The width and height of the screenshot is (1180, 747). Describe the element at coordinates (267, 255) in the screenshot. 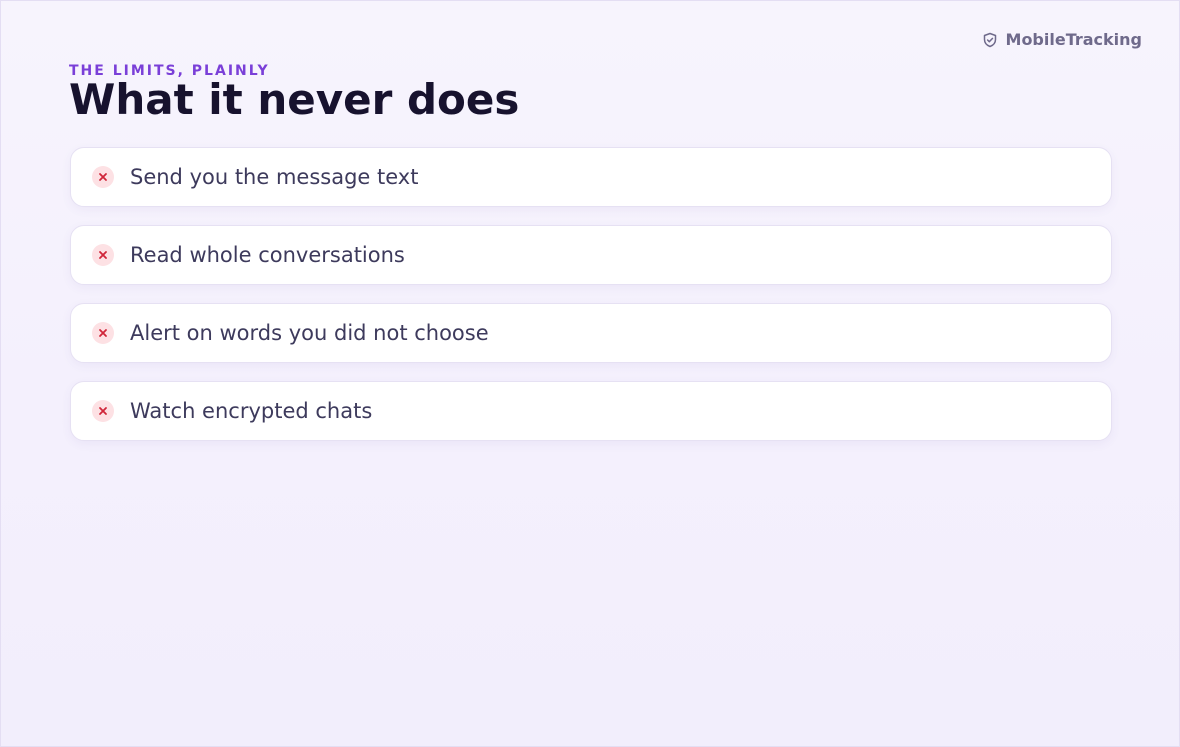

I see `list-item-label: Read whole conversations` at that location.